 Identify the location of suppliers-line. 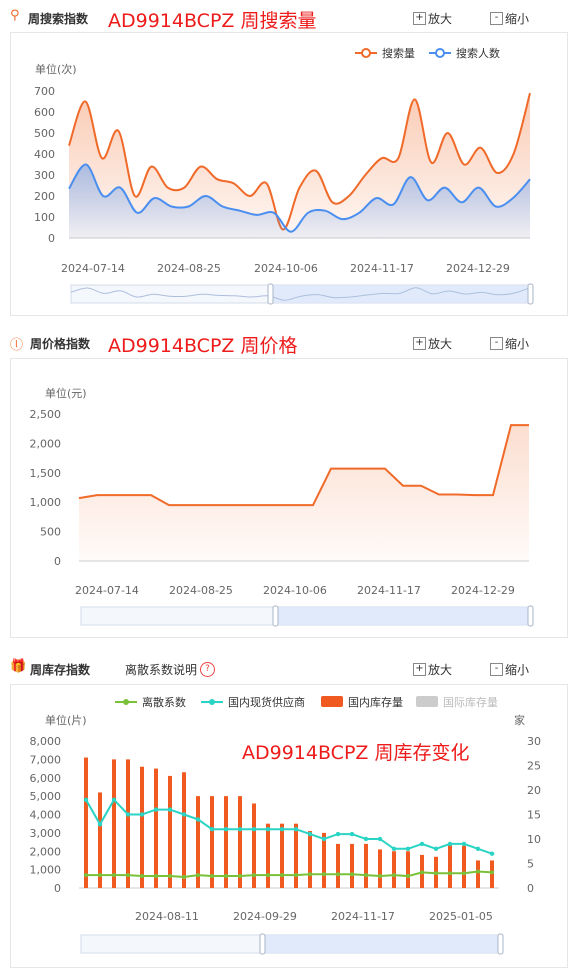
(289, 826).